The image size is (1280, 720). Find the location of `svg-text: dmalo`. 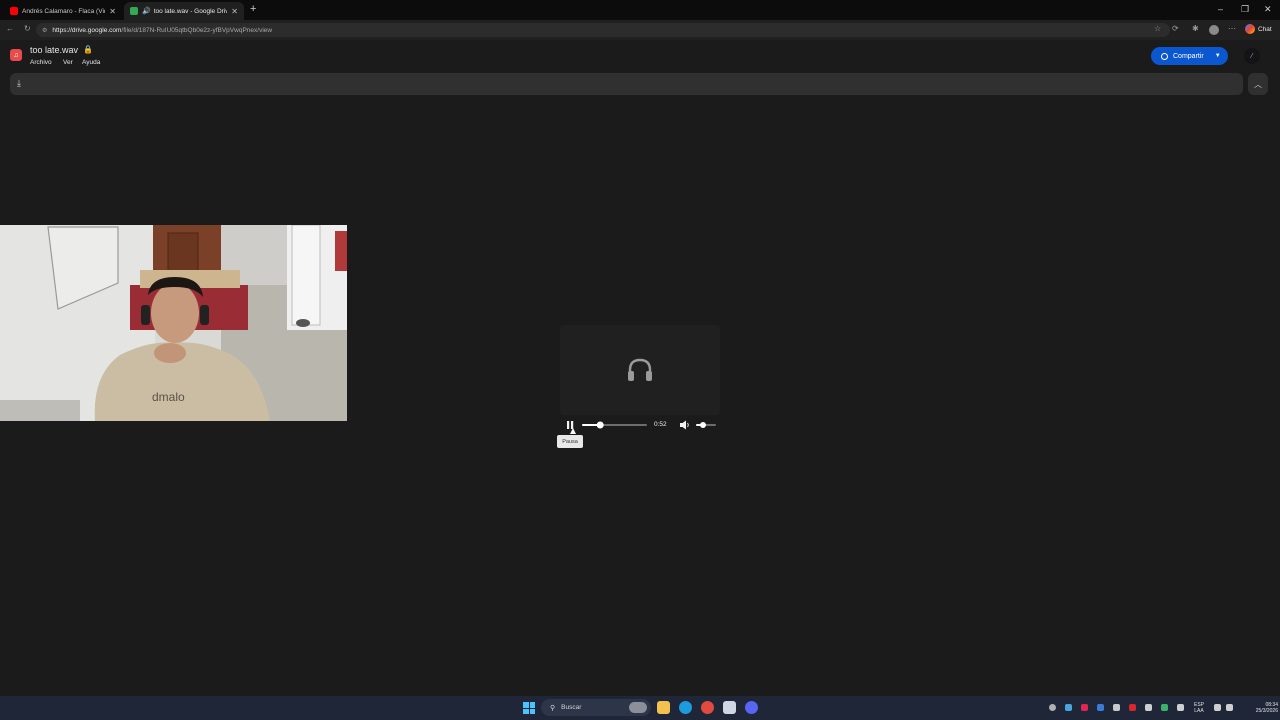

svg-text: dmalo is located at coordinates (168, 397).